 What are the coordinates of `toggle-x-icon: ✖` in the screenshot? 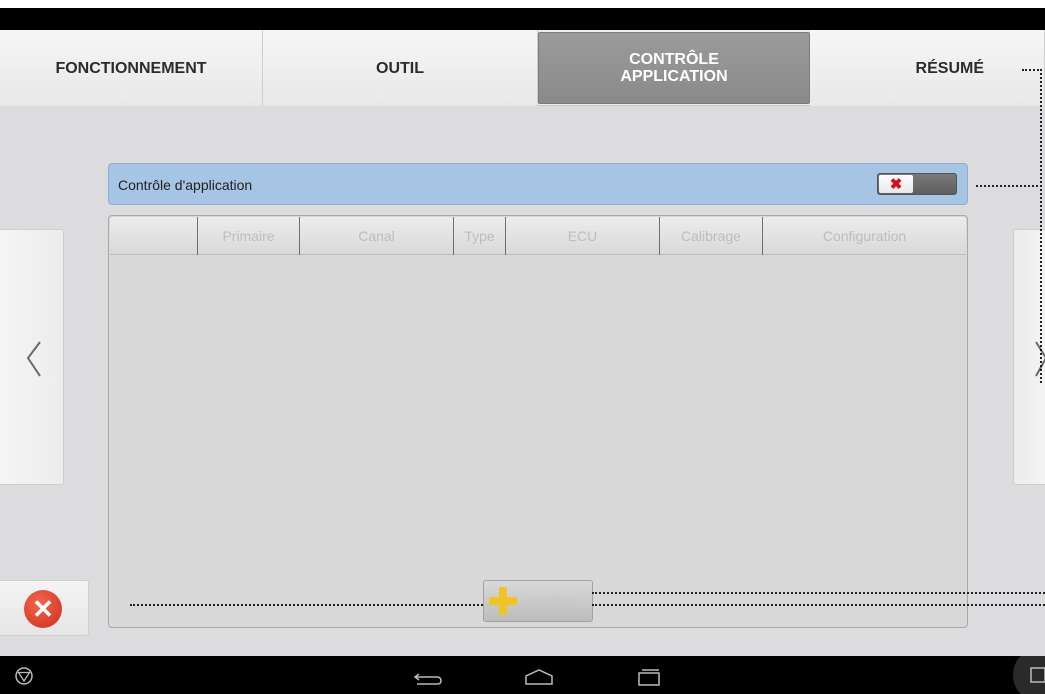 It's located at (896, 184).